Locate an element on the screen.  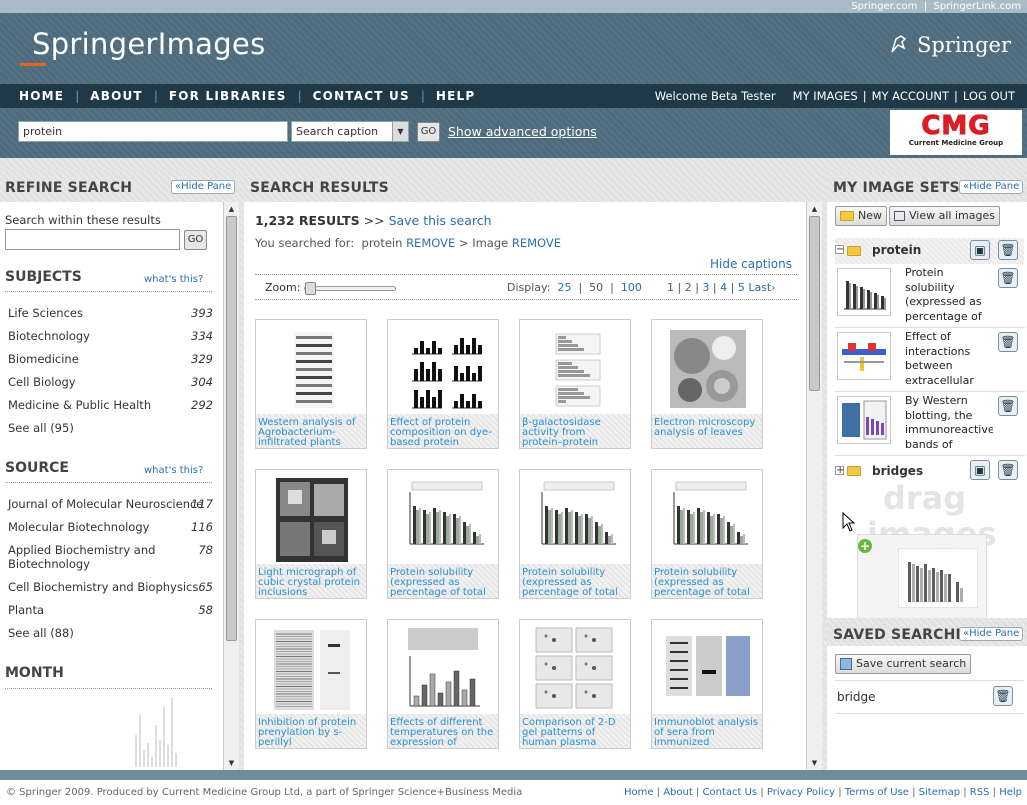
view-all-images-button: View all images is located at coordinates (944, 216).